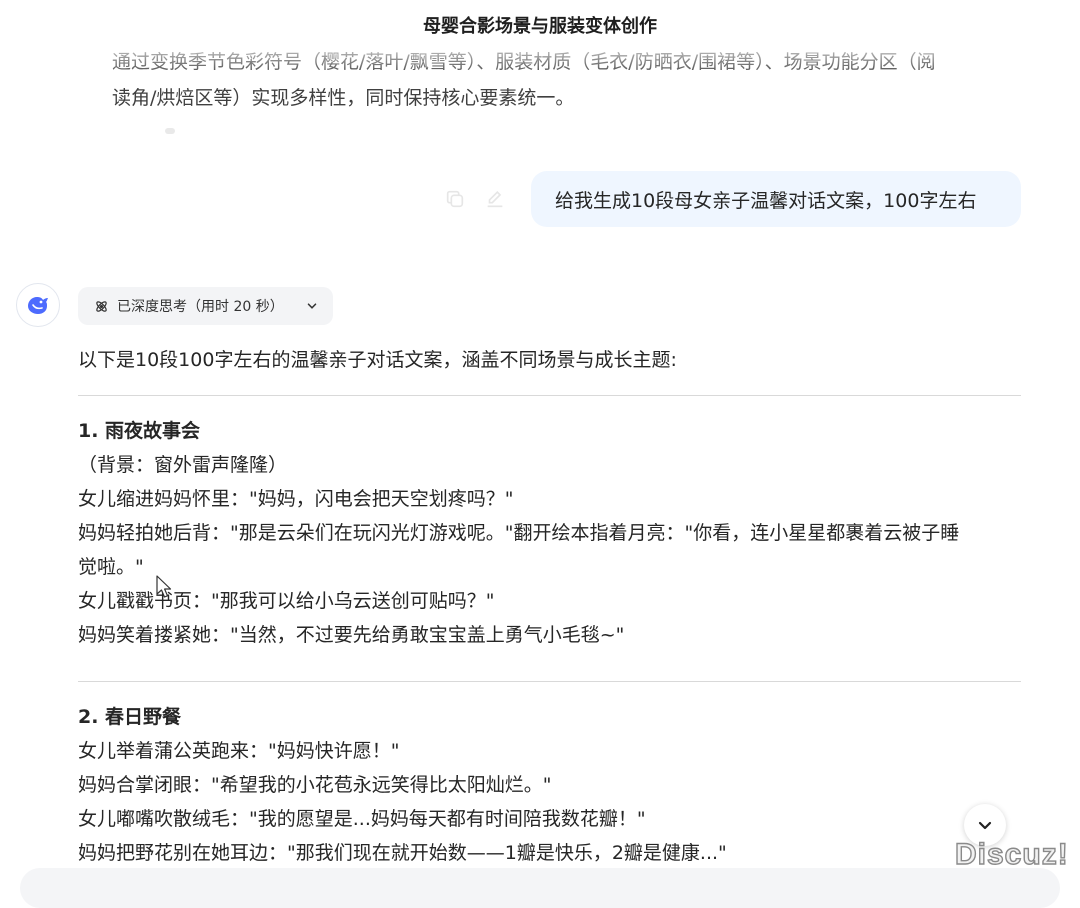 This screenshot has height=908, width=1080. What do you see at coordinates (343, 98) in the screenshot?
I see `previous-answer-line-2: 读角/烘焙区等）实现多样性，同时保持核心要素统一。` at bounding box center [343, 98].